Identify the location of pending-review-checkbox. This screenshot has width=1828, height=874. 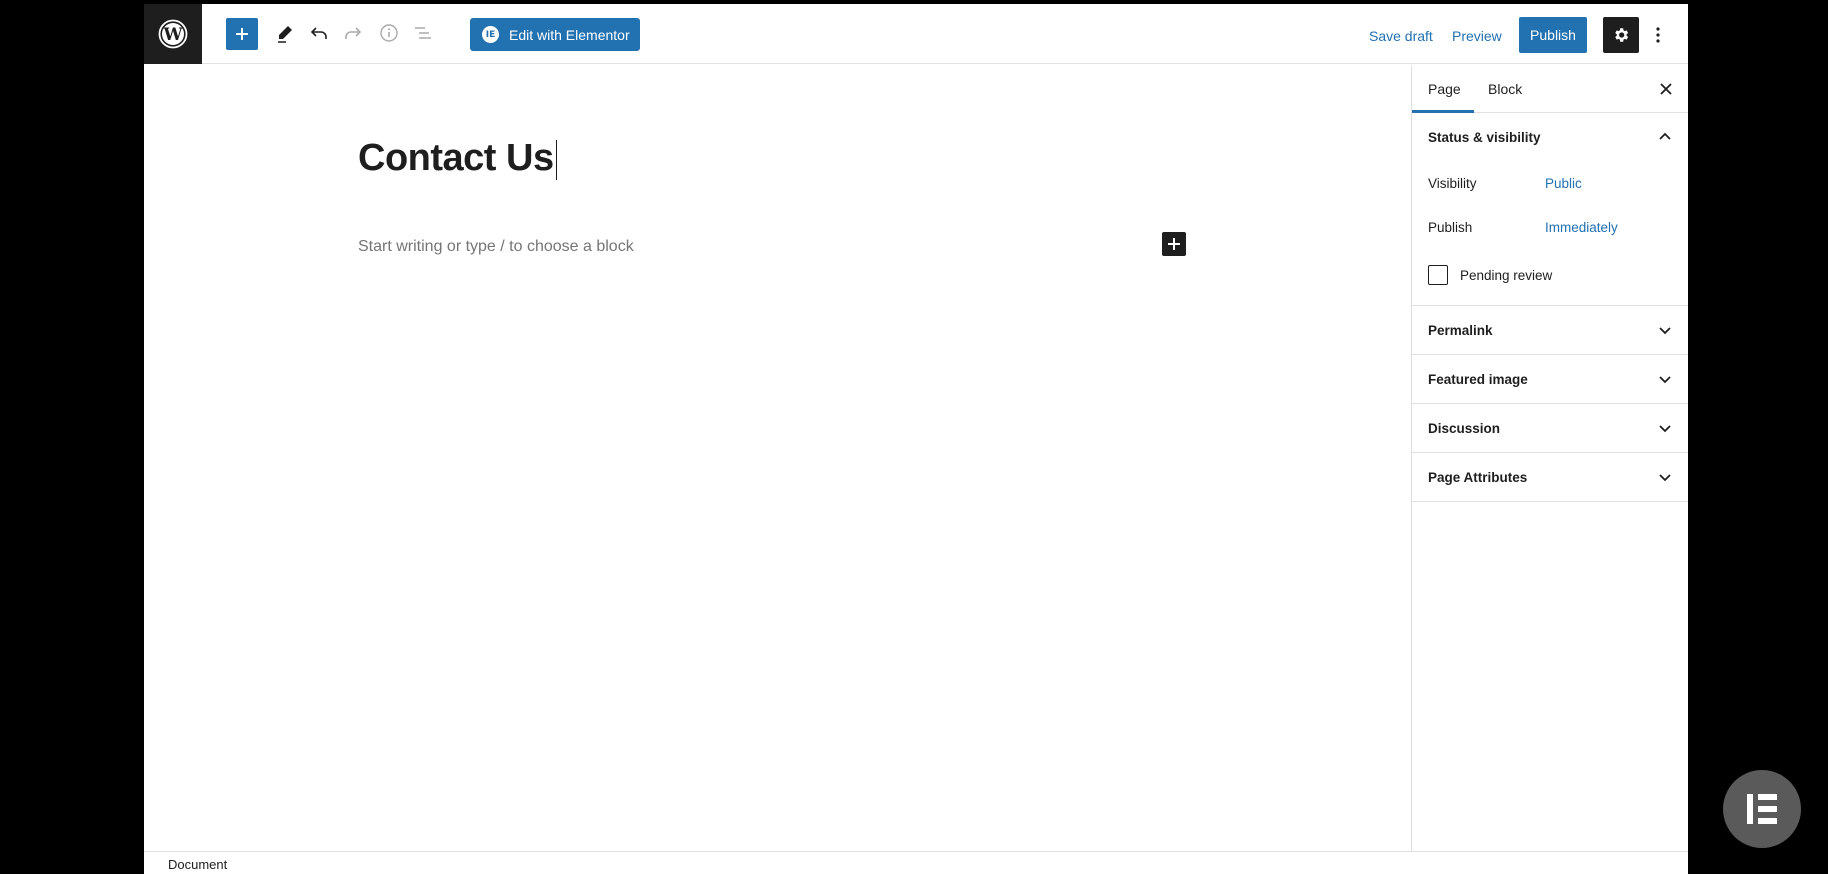
(1438, 275).